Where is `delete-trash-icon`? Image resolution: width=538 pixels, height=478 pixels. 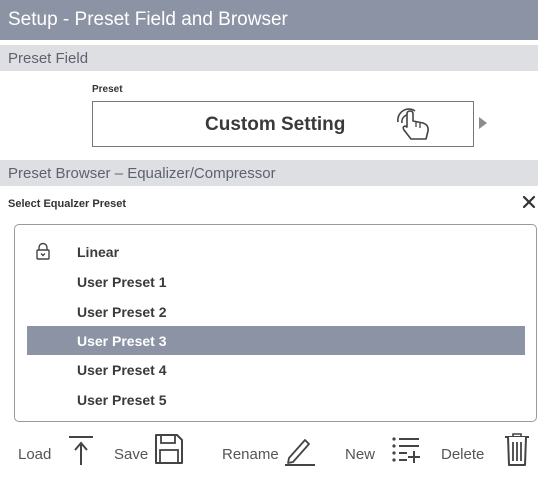 delete-trash-icon is located at coordinates (517, 450).